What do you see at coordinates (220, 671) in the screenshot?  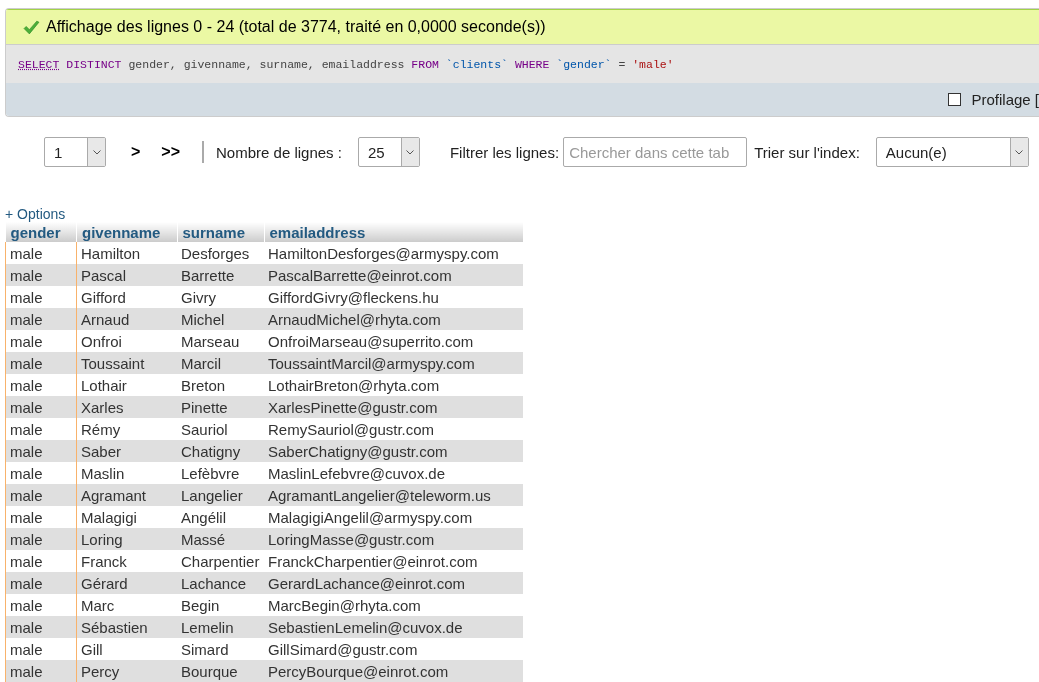 I see `table-cell: Bourque` at bounding box center [220, 671].